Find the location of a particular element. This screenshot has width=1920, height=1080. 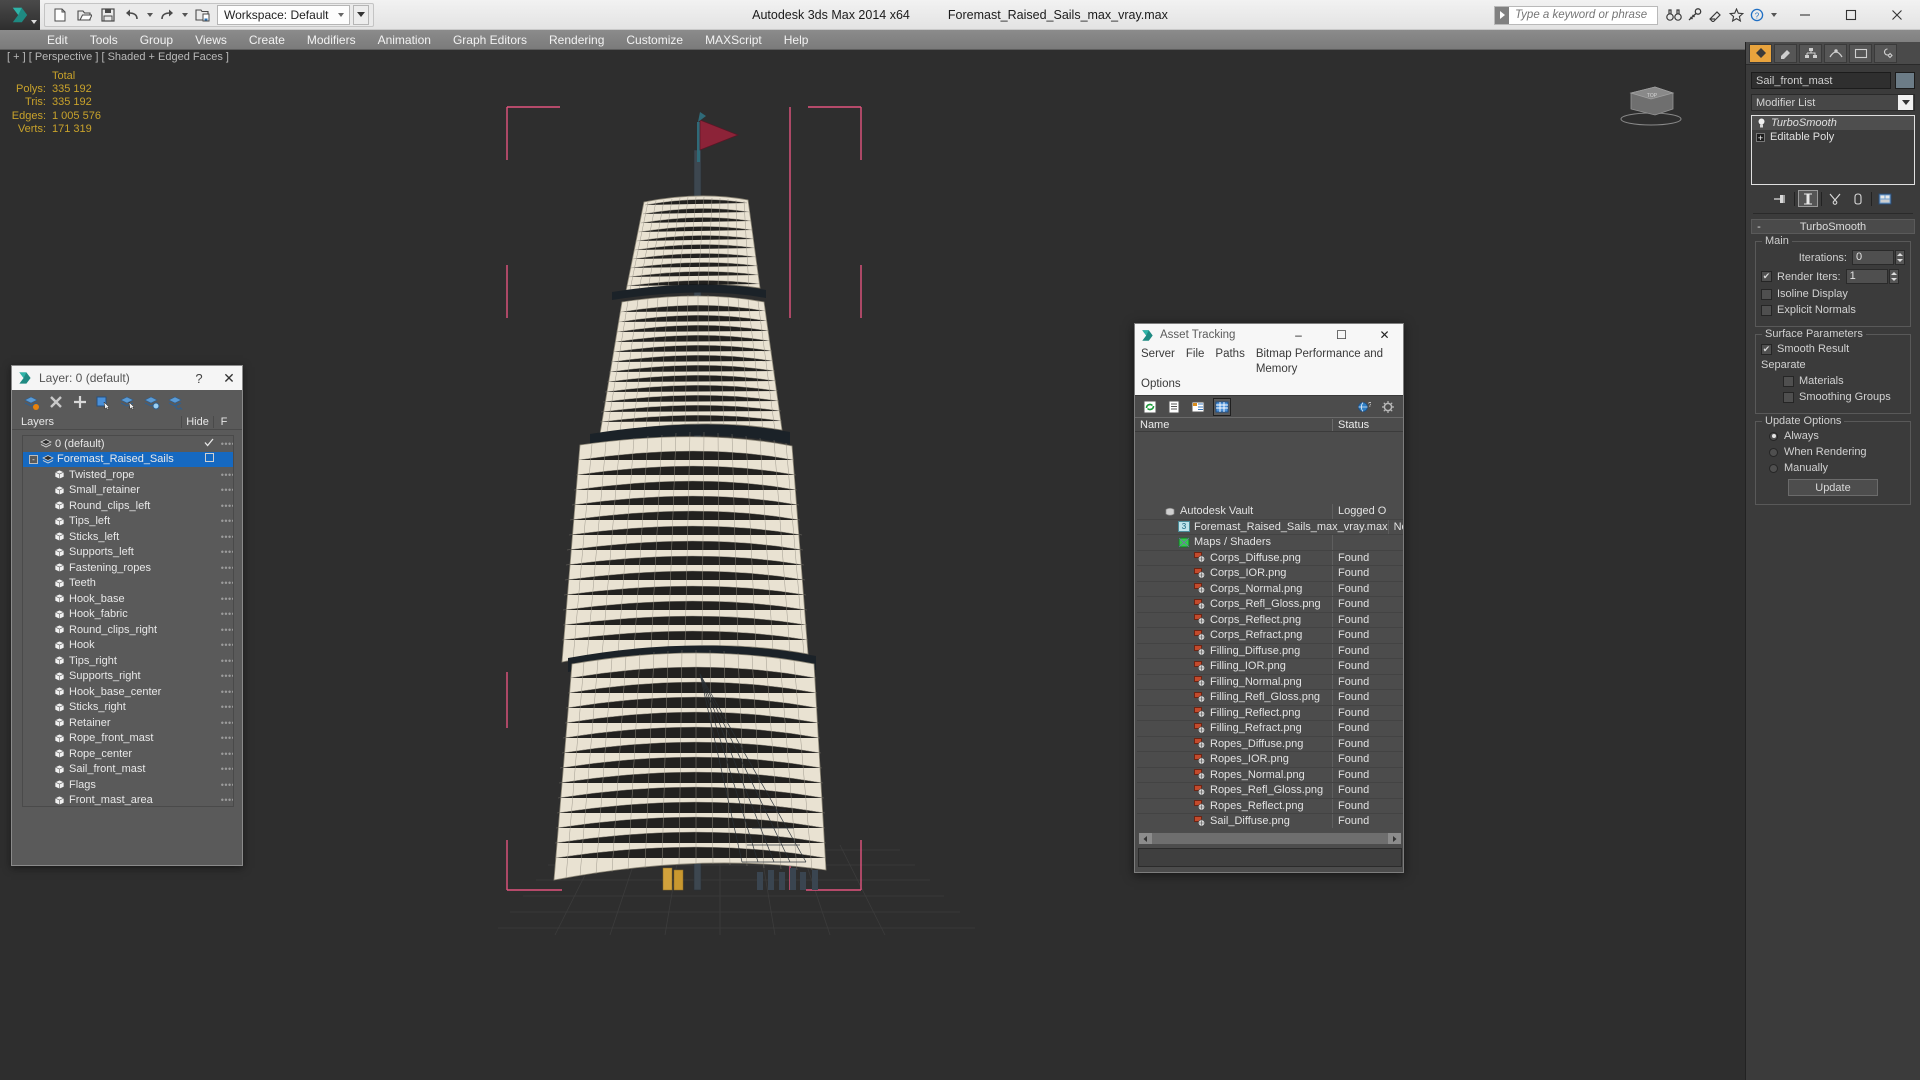

layer-list-item: Rope_center •••• is located at coordinates (128, 754).